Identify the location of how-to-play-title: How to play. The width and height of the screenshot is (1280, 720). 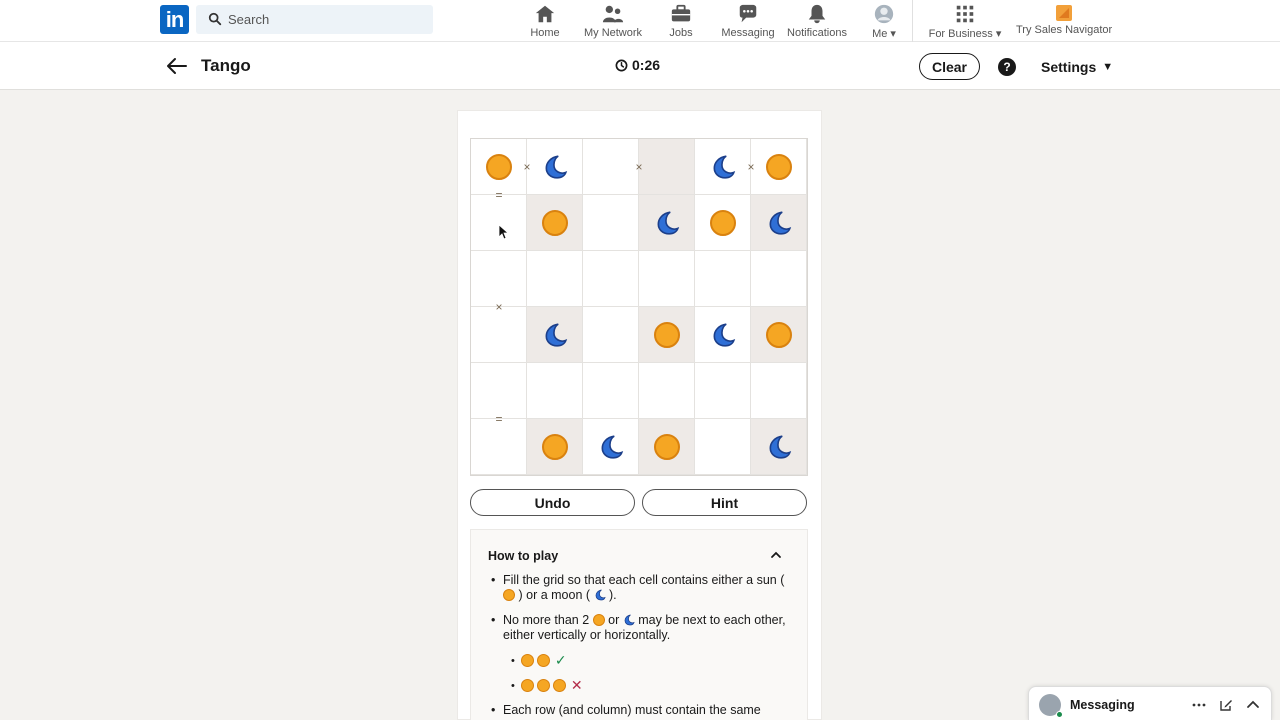
(523, 556).